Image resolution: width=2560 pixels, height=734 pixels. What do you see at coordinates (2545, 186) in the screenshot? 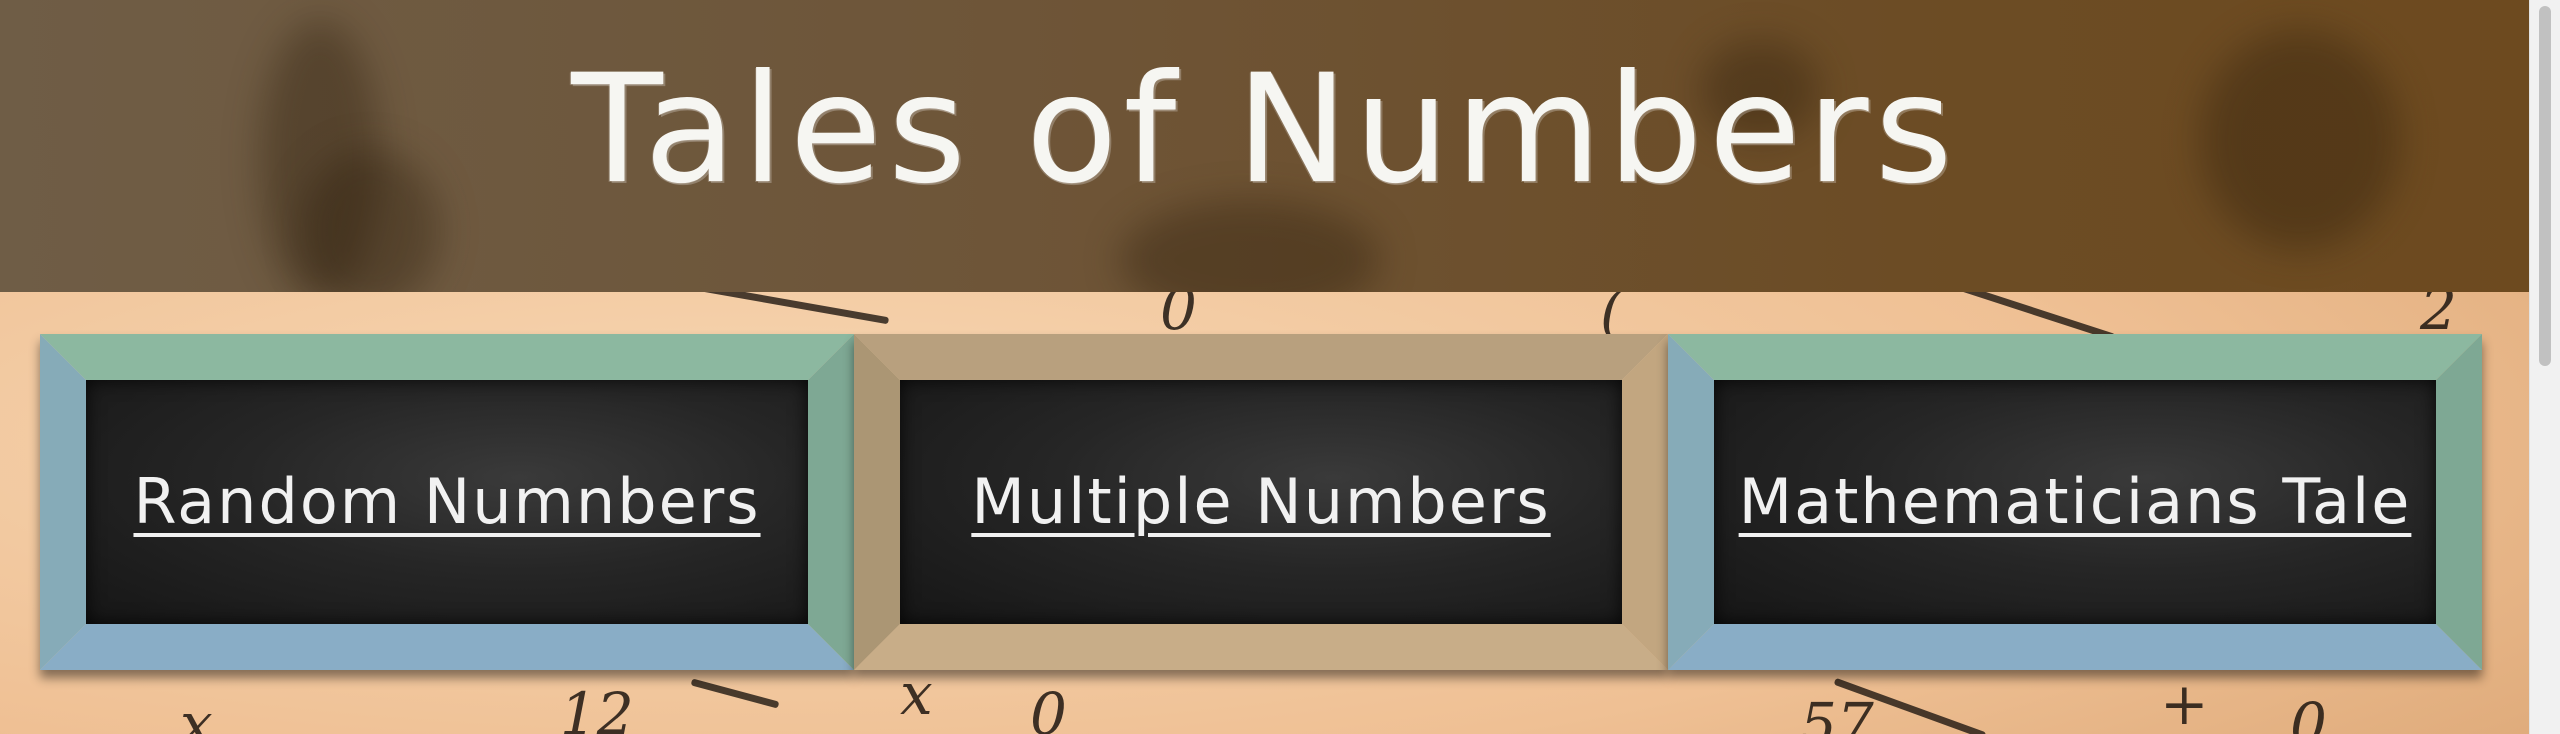
I see `scrollbar-thumb` at bounding box center [2545, 186].